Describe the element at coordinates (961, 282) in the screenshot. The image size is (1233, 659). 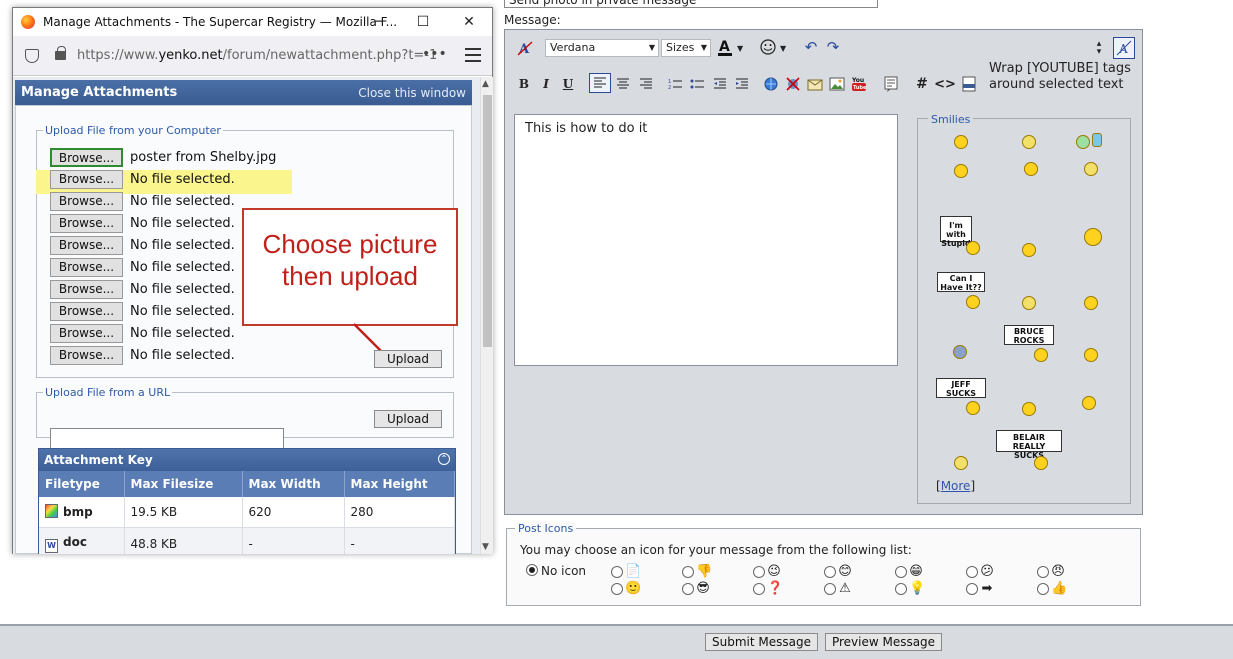
I see `can-i-have-it-sign: Can I Have It??` at that location.